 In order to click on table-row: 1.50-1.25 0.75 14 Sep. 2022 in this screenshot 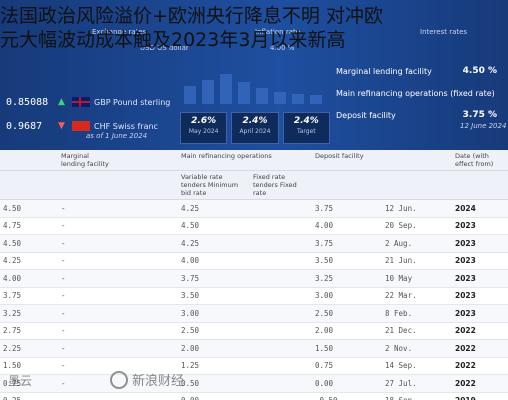, I will do `click(254, 366)`.